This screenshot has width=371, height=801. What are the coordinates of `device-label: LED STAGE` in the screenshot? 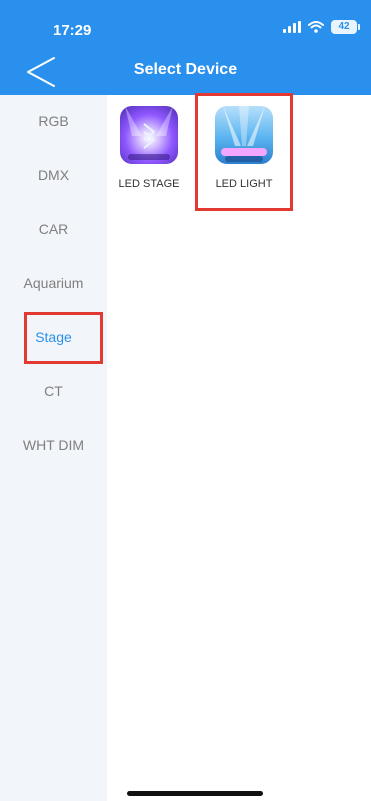 It's located at (149, 184).